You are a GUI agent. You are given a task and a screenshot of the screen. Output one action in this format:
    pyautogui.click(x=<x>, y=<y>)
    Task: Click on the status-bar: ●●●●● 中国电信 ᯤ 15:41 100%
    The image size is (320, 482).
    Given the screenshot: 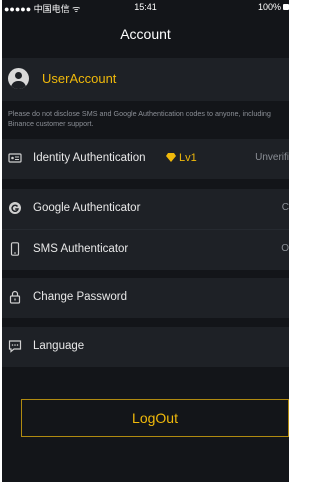 What is the action you would take?
    pyautogui.click(x=145, y=7)
    